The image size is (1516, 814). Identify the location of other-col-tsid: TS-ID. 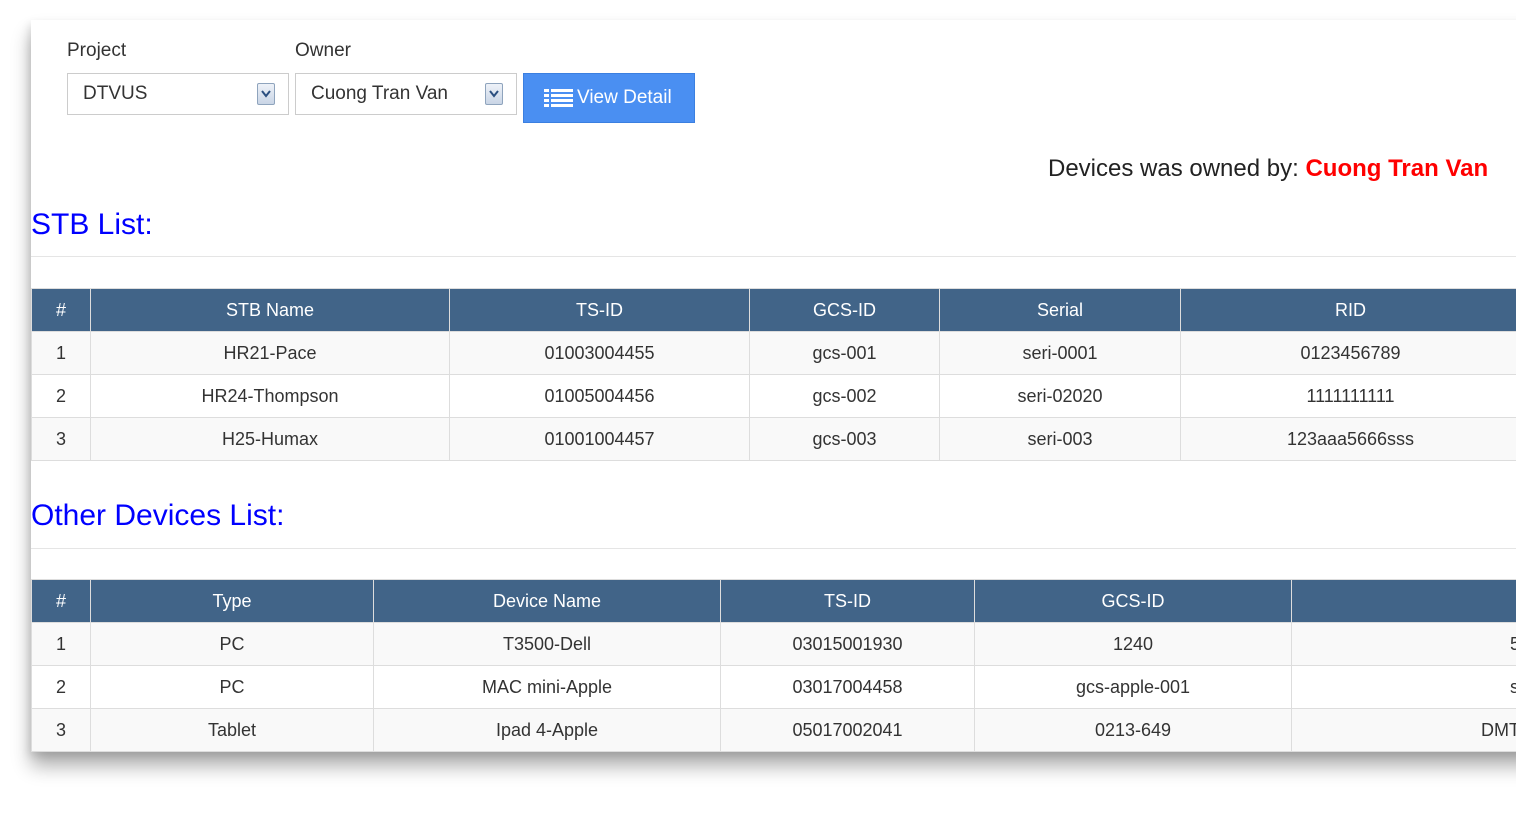
(847, 601).